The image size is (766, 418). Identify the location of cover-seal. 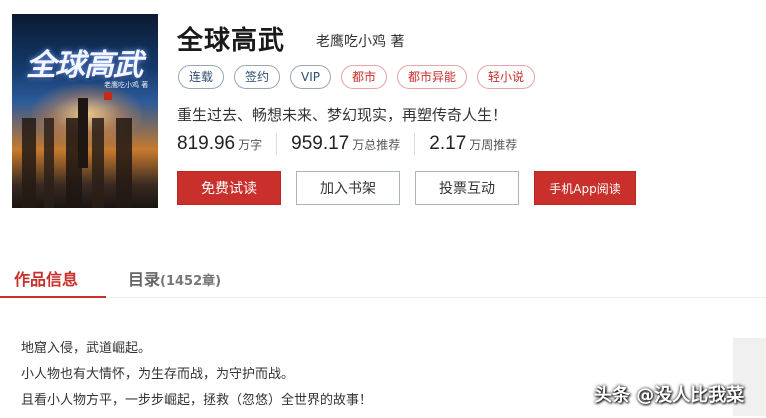
(108, 96).